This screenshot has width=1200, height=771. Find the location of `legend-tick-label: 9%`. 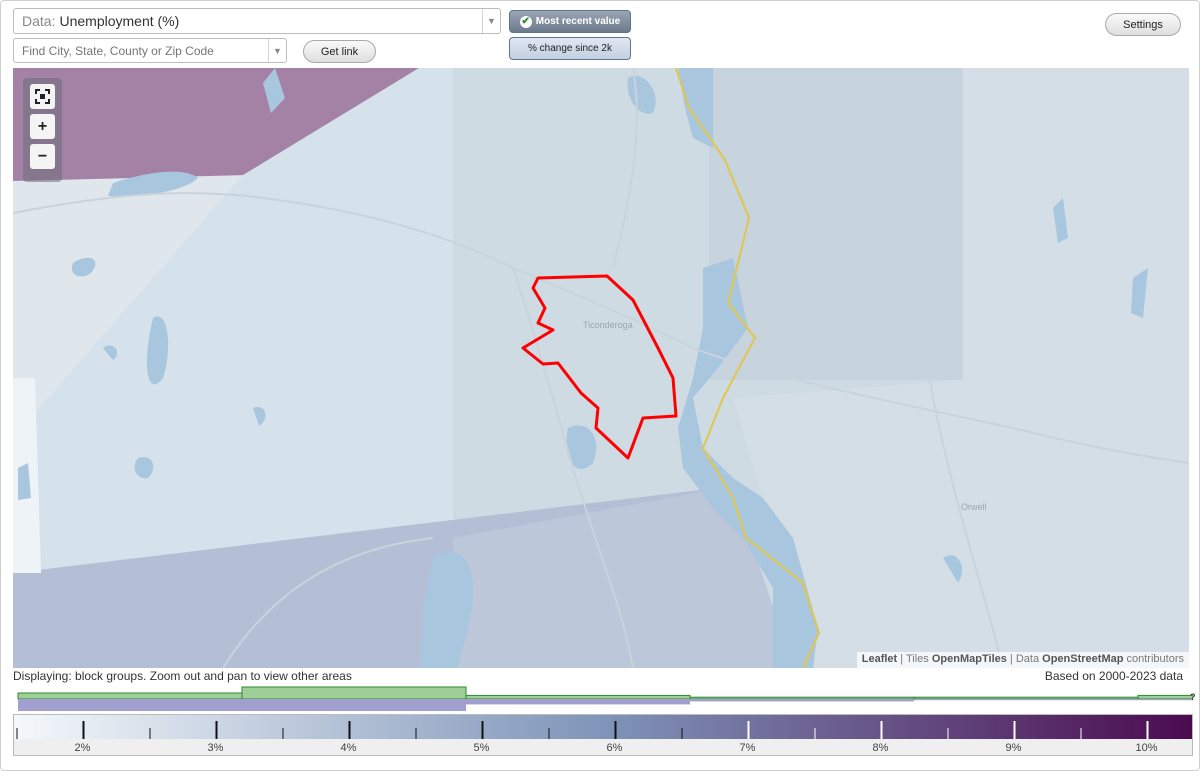

legend-tick-label: 9% is located at coordinates (1014, 748).